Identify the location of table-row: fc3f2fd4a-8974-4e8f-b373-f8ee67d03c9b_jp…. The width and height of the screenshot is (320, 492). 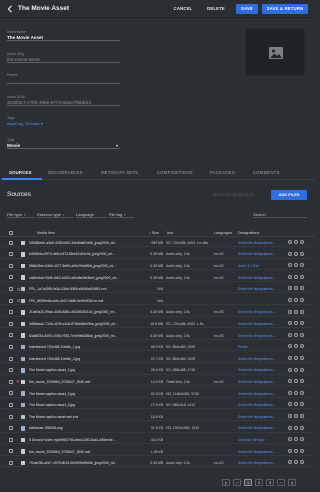
(157, 254).